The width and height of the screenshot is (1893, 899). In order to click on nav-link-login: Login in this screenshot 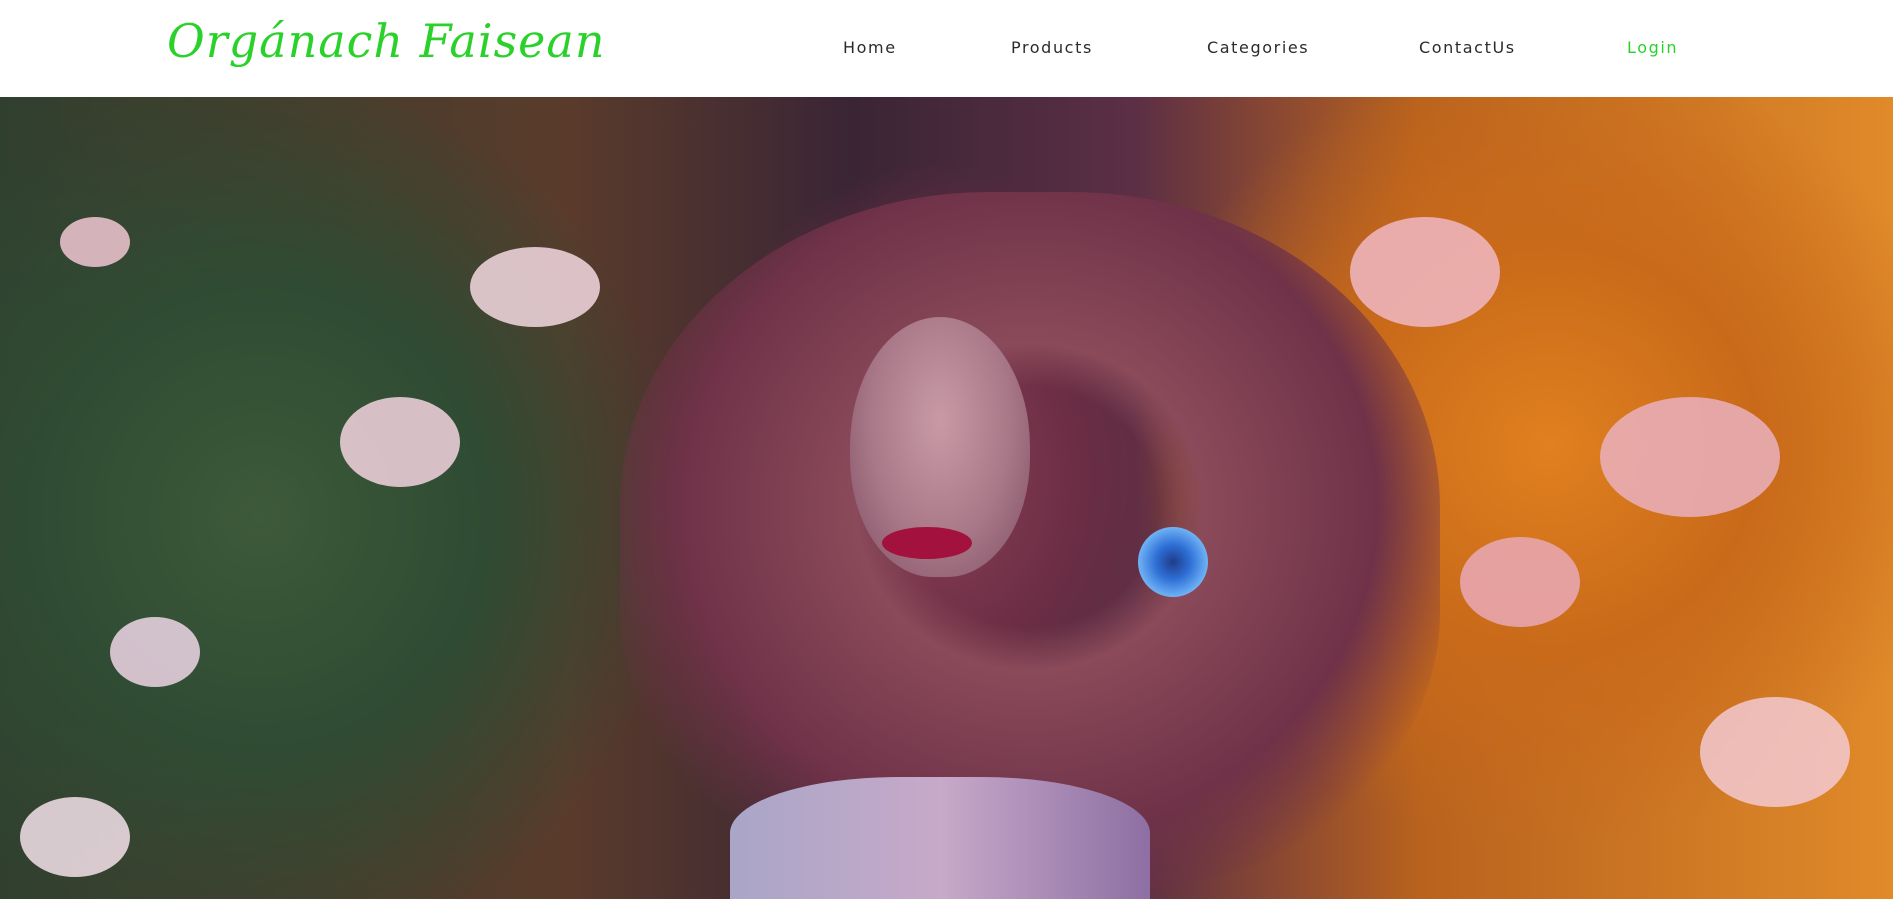, I will do `click(1652, 47)`.